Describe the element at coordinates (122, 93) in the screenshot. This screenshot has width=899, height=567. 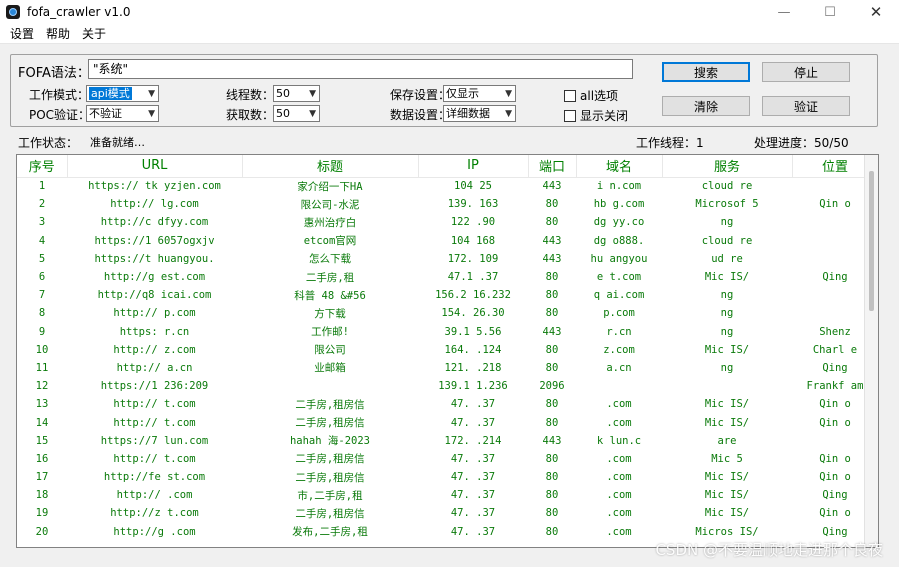
I see `work-mode-select: api模式 ▼` at that location.